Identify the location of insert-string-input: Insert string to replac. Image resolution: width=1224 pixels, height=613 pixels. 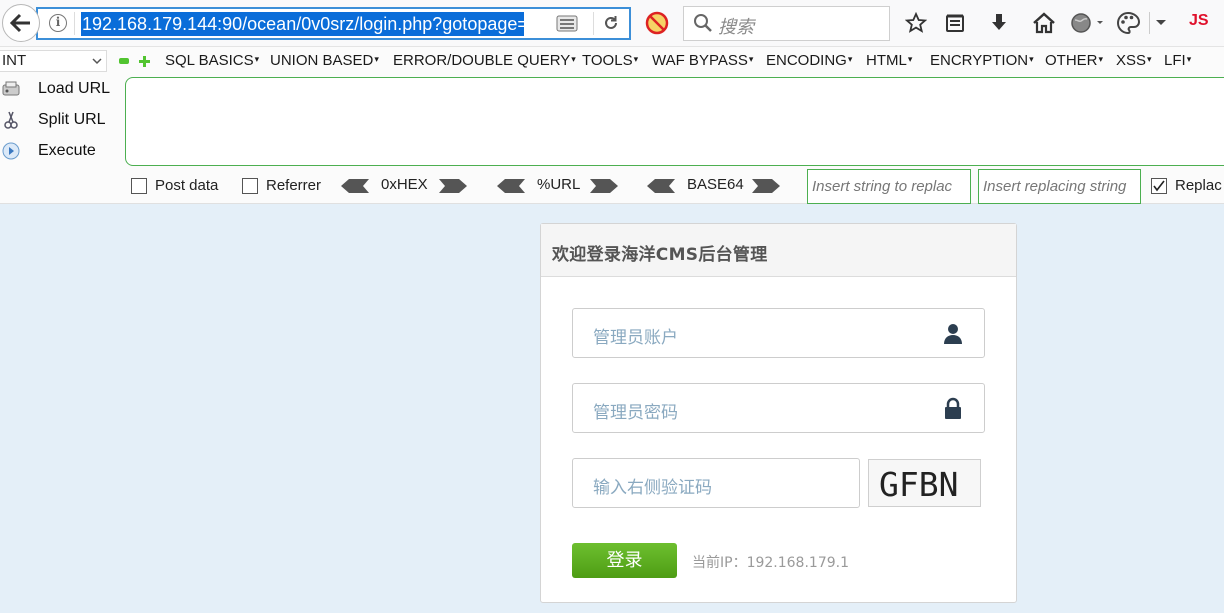
(889, 186).